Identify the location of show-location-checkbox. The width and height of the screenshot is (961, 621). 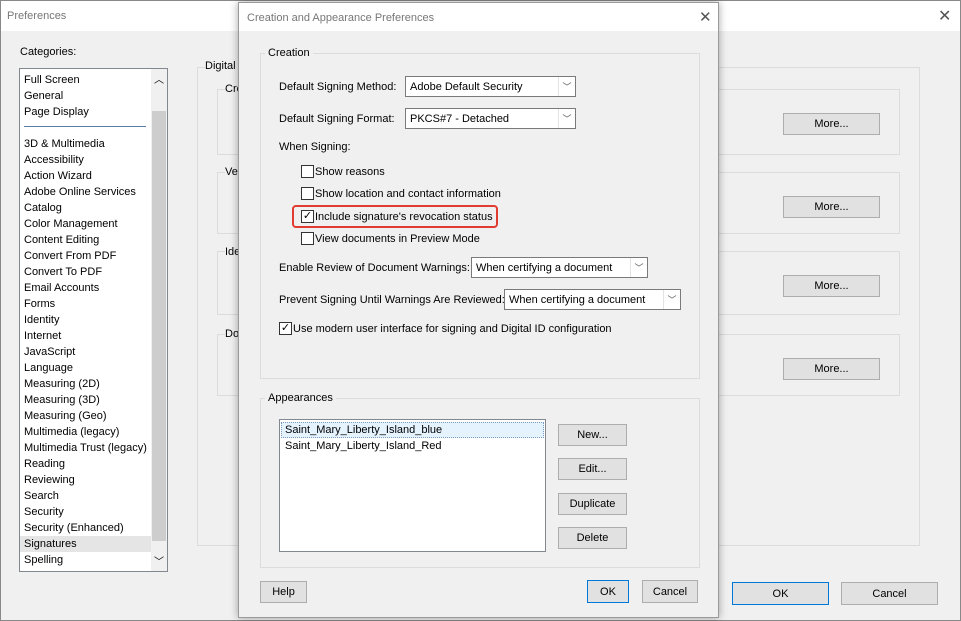
(307, 193).